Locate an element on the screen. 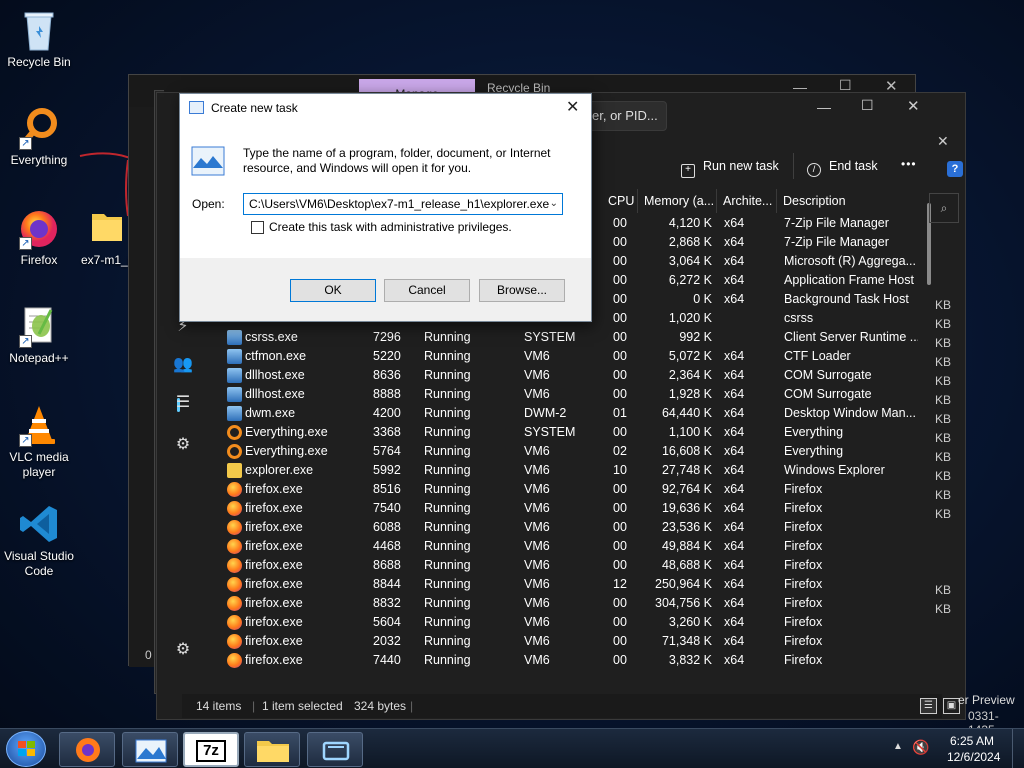 The width and height of the screenshot is (1024, 768). desktop-icon-label: Recycle Bin is located at coordinates (39, 62).